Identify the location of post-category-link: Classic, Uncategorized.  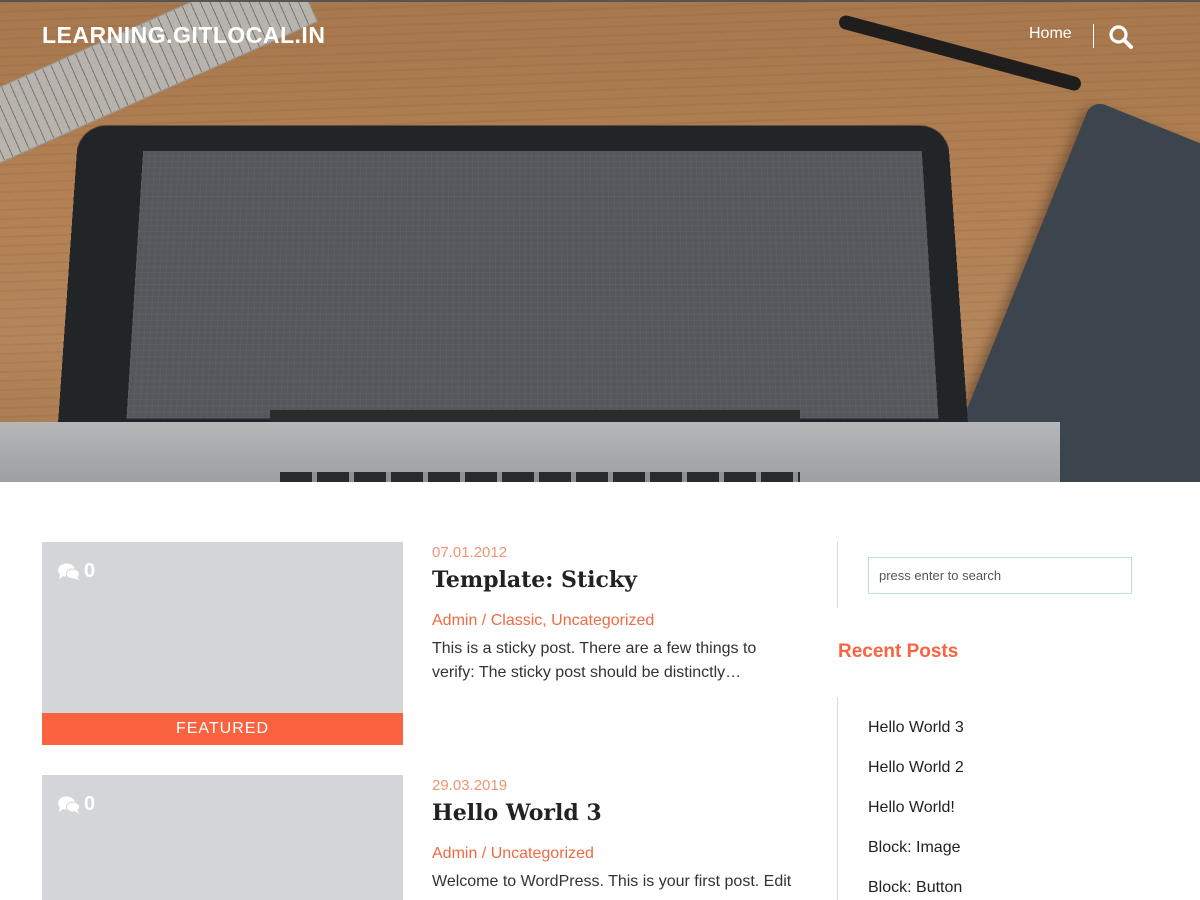
(573, 620).